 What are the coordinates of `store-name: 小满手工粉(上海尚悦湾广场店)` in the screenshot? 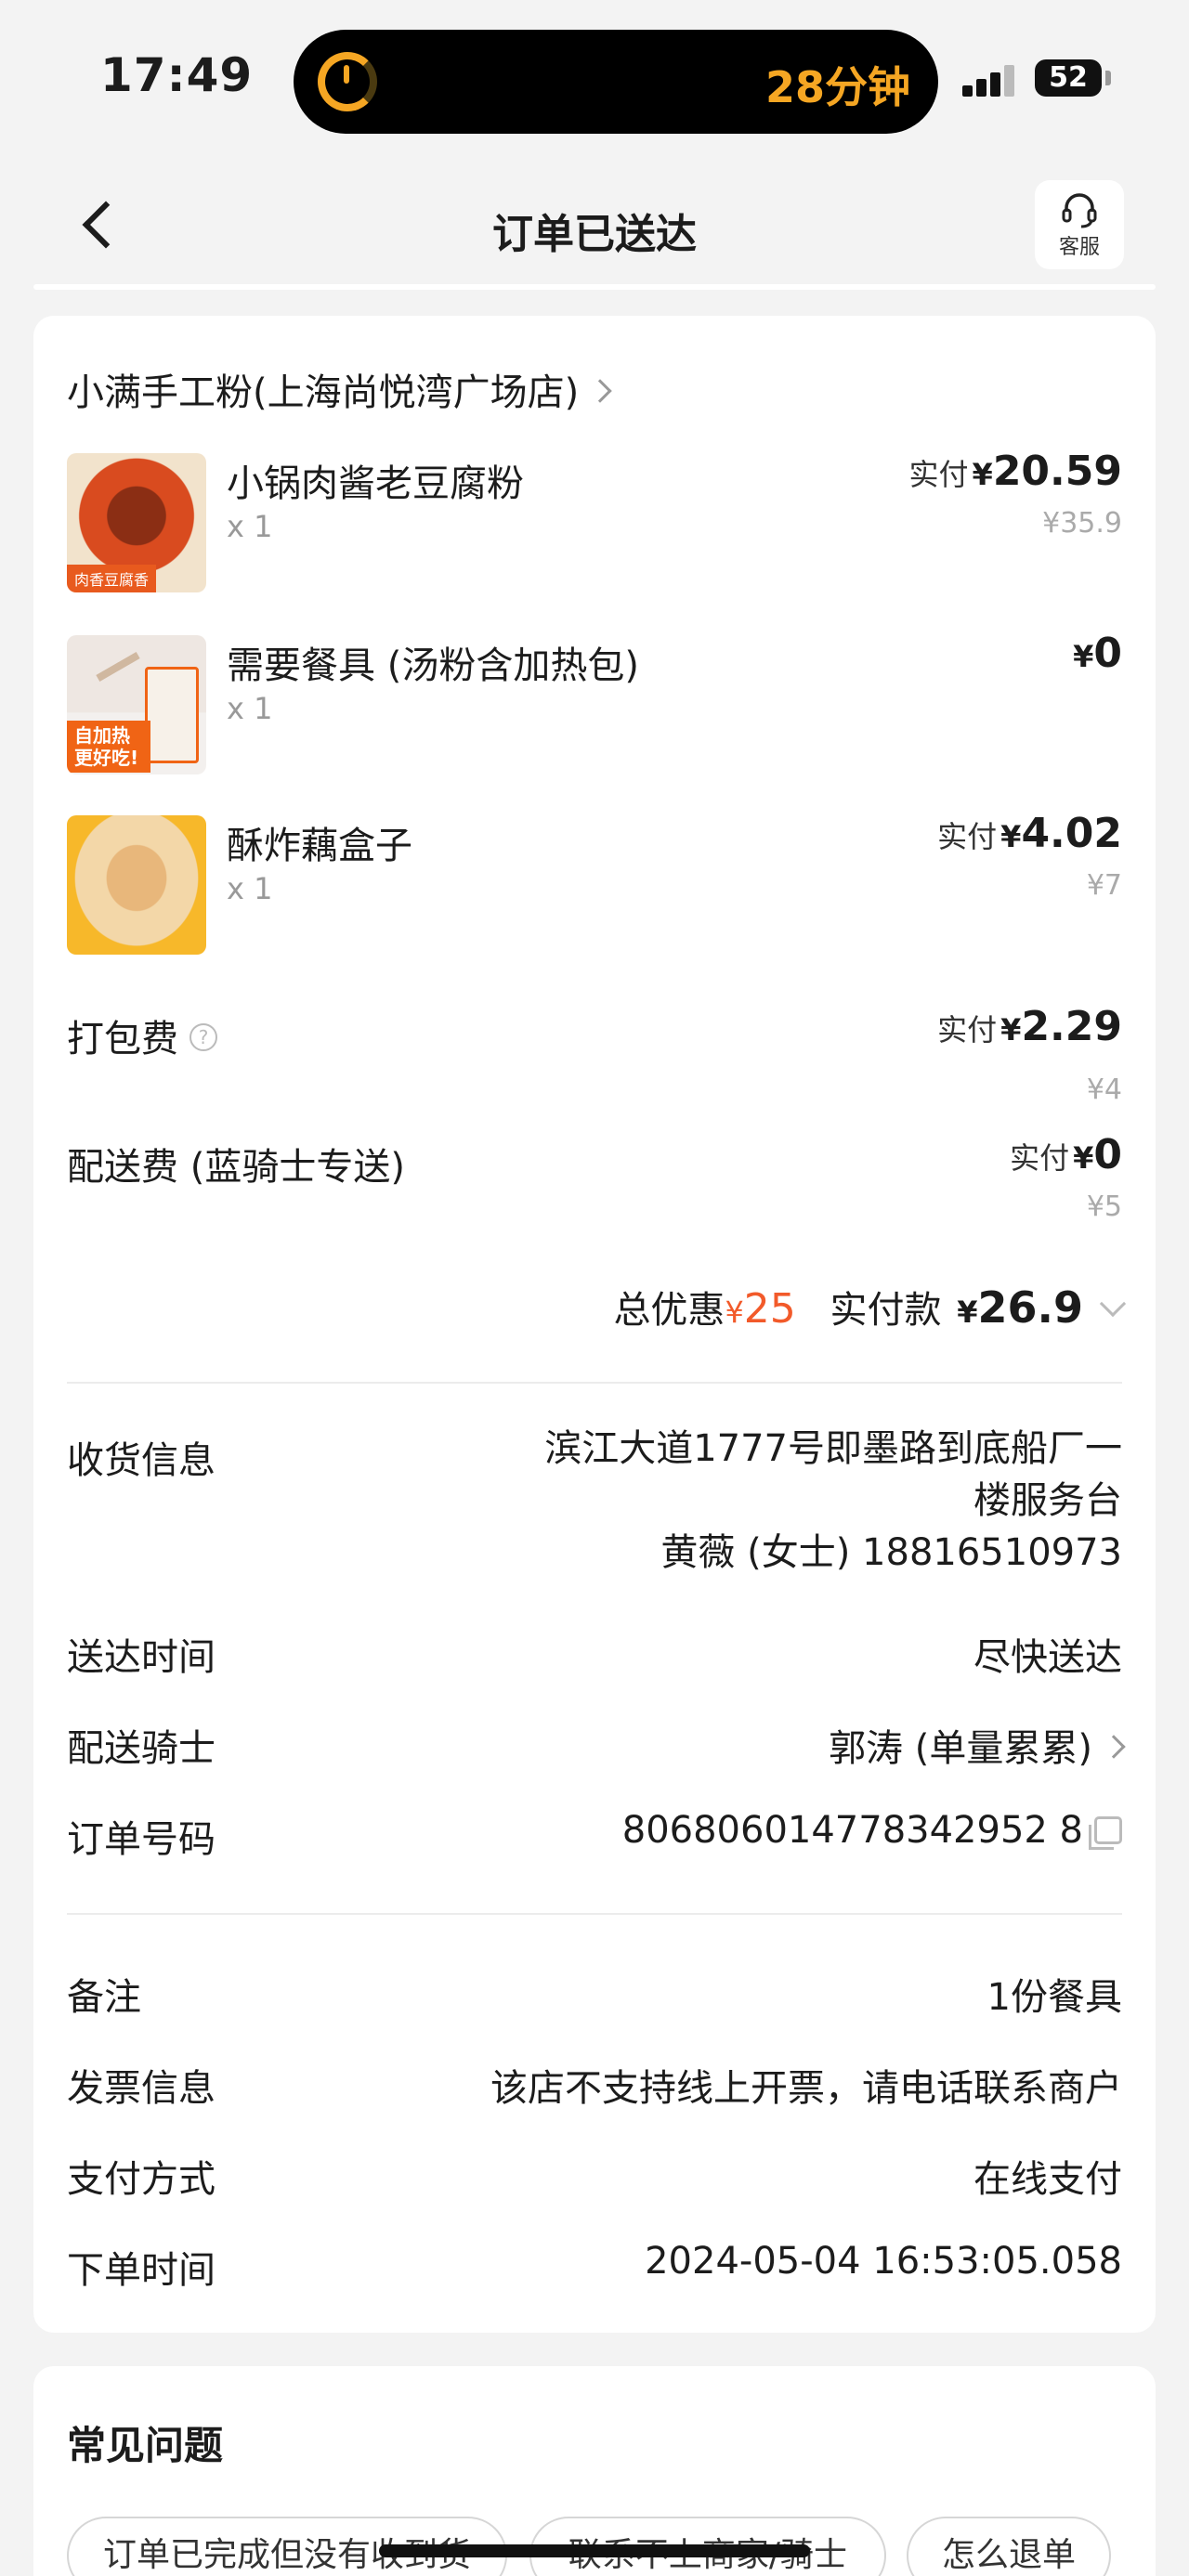 It's located at (323, 393).